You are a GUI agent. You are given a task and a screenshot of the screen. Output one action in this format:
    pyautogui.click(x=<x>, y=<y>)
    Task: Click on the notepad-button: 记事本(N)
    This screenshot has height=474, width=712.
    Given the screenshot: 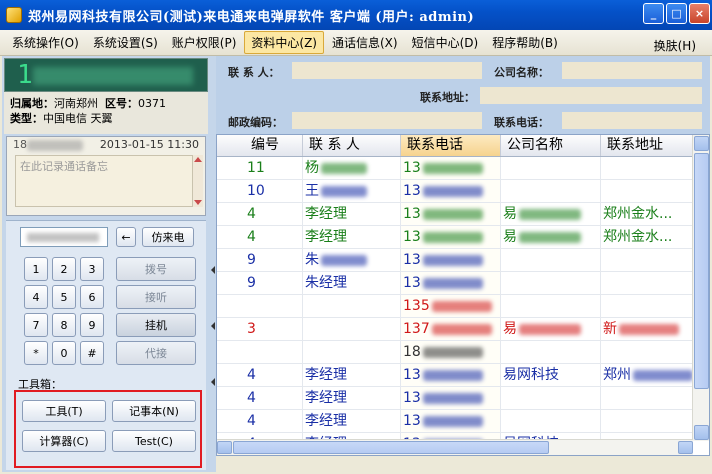 What is the action you would take?
    pyautogui.click(x=154, y=411)
    